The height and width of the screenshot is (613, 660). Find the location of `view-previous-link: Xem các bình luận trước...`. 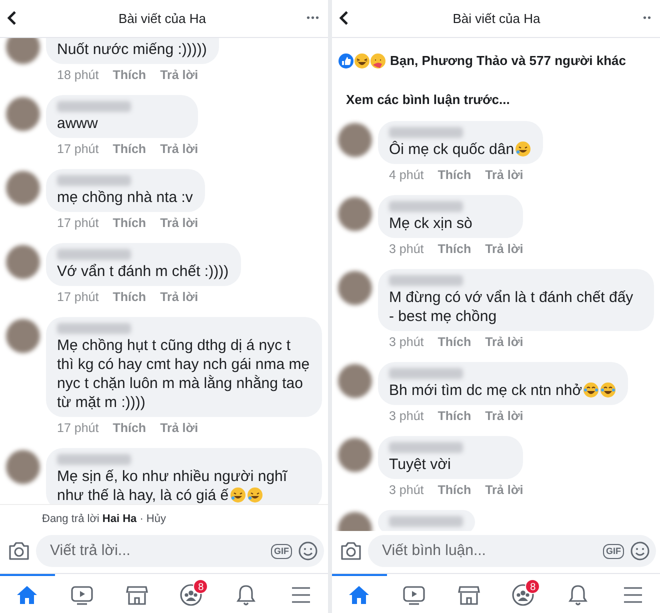

view-previous-link: Xem các bình luận trước... is located at coordinates (496, 89).